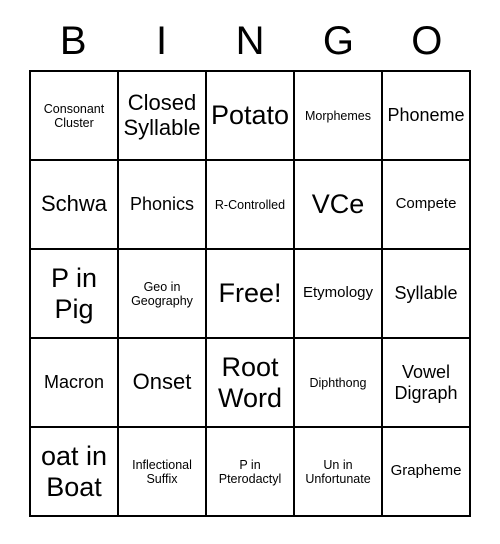  I want to click on bingo-cell-label: Geo in Geography, so click(162, 293).